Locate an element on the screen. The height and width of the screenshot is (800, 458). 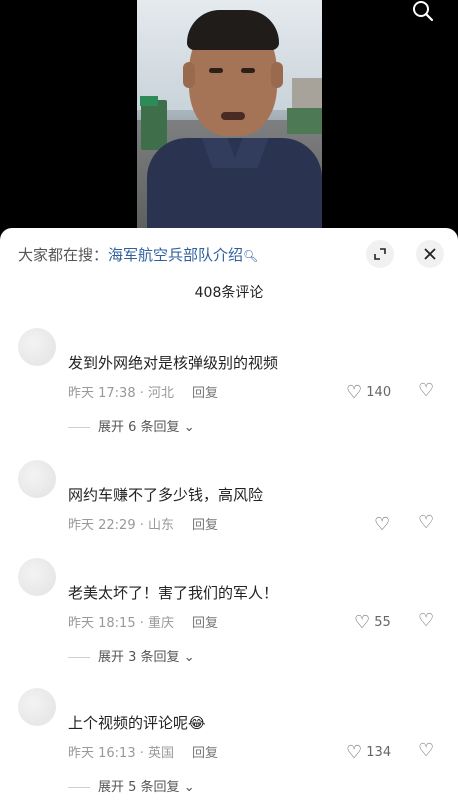
comment-meta: 昨天 18:15 · 重庆 回复 is located at coordinates (143, 621).